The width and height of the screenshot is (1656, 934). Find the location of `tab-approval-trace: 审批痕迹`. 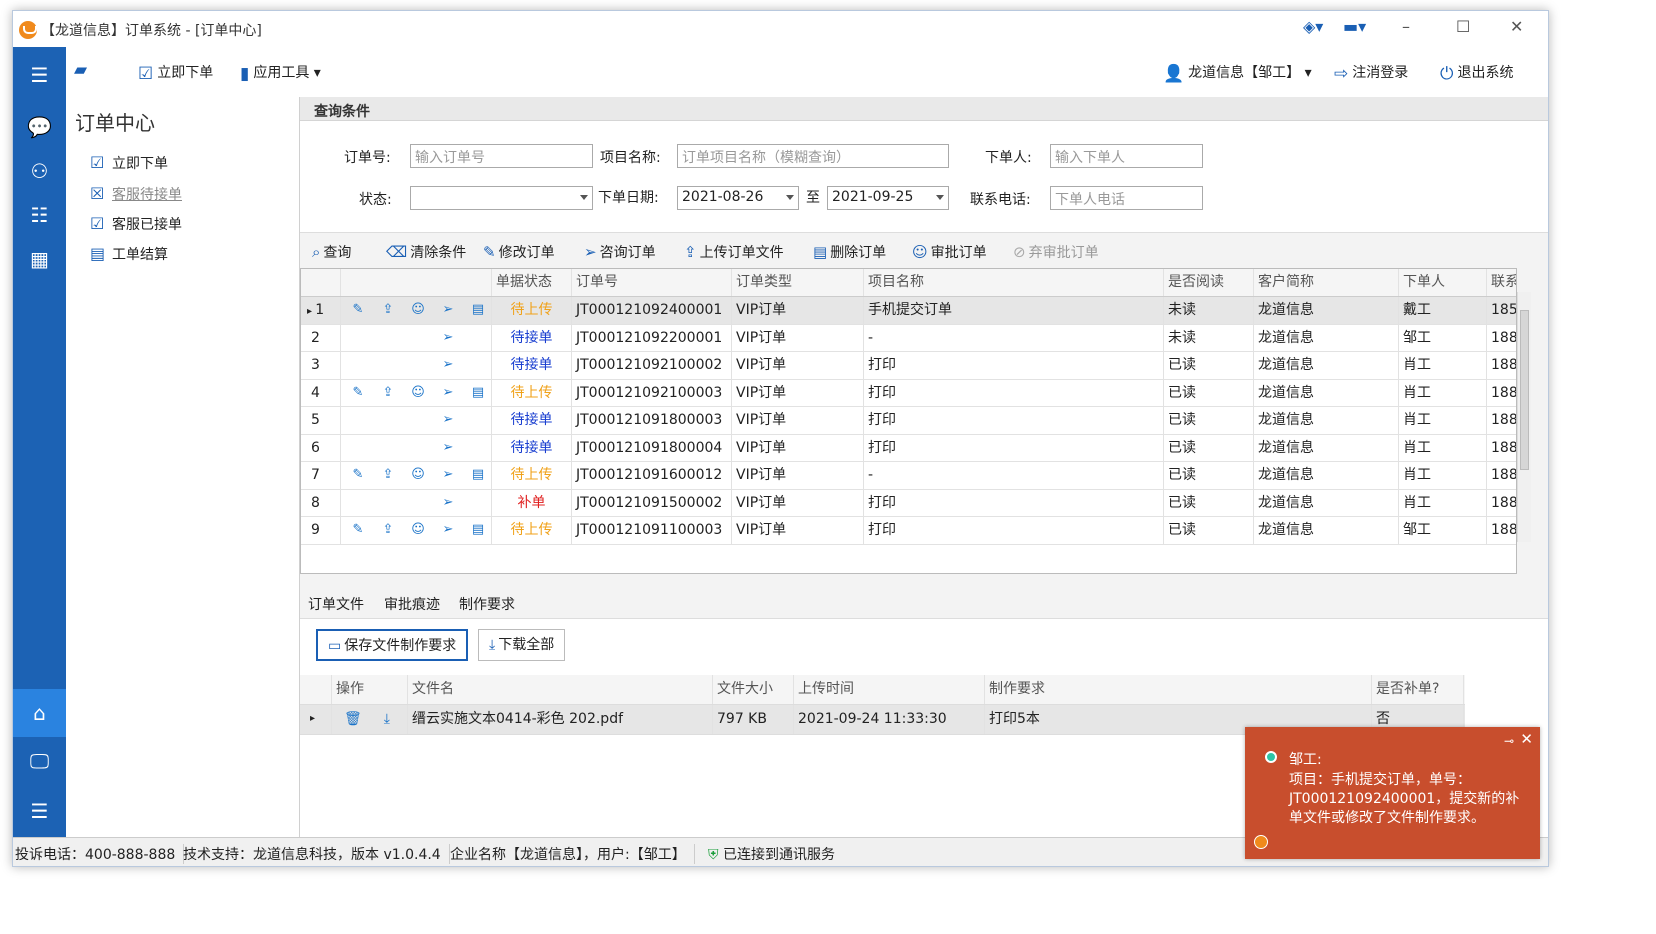

tab-approval-trace: 审批痕迹 is located at coordinates (412, 604).